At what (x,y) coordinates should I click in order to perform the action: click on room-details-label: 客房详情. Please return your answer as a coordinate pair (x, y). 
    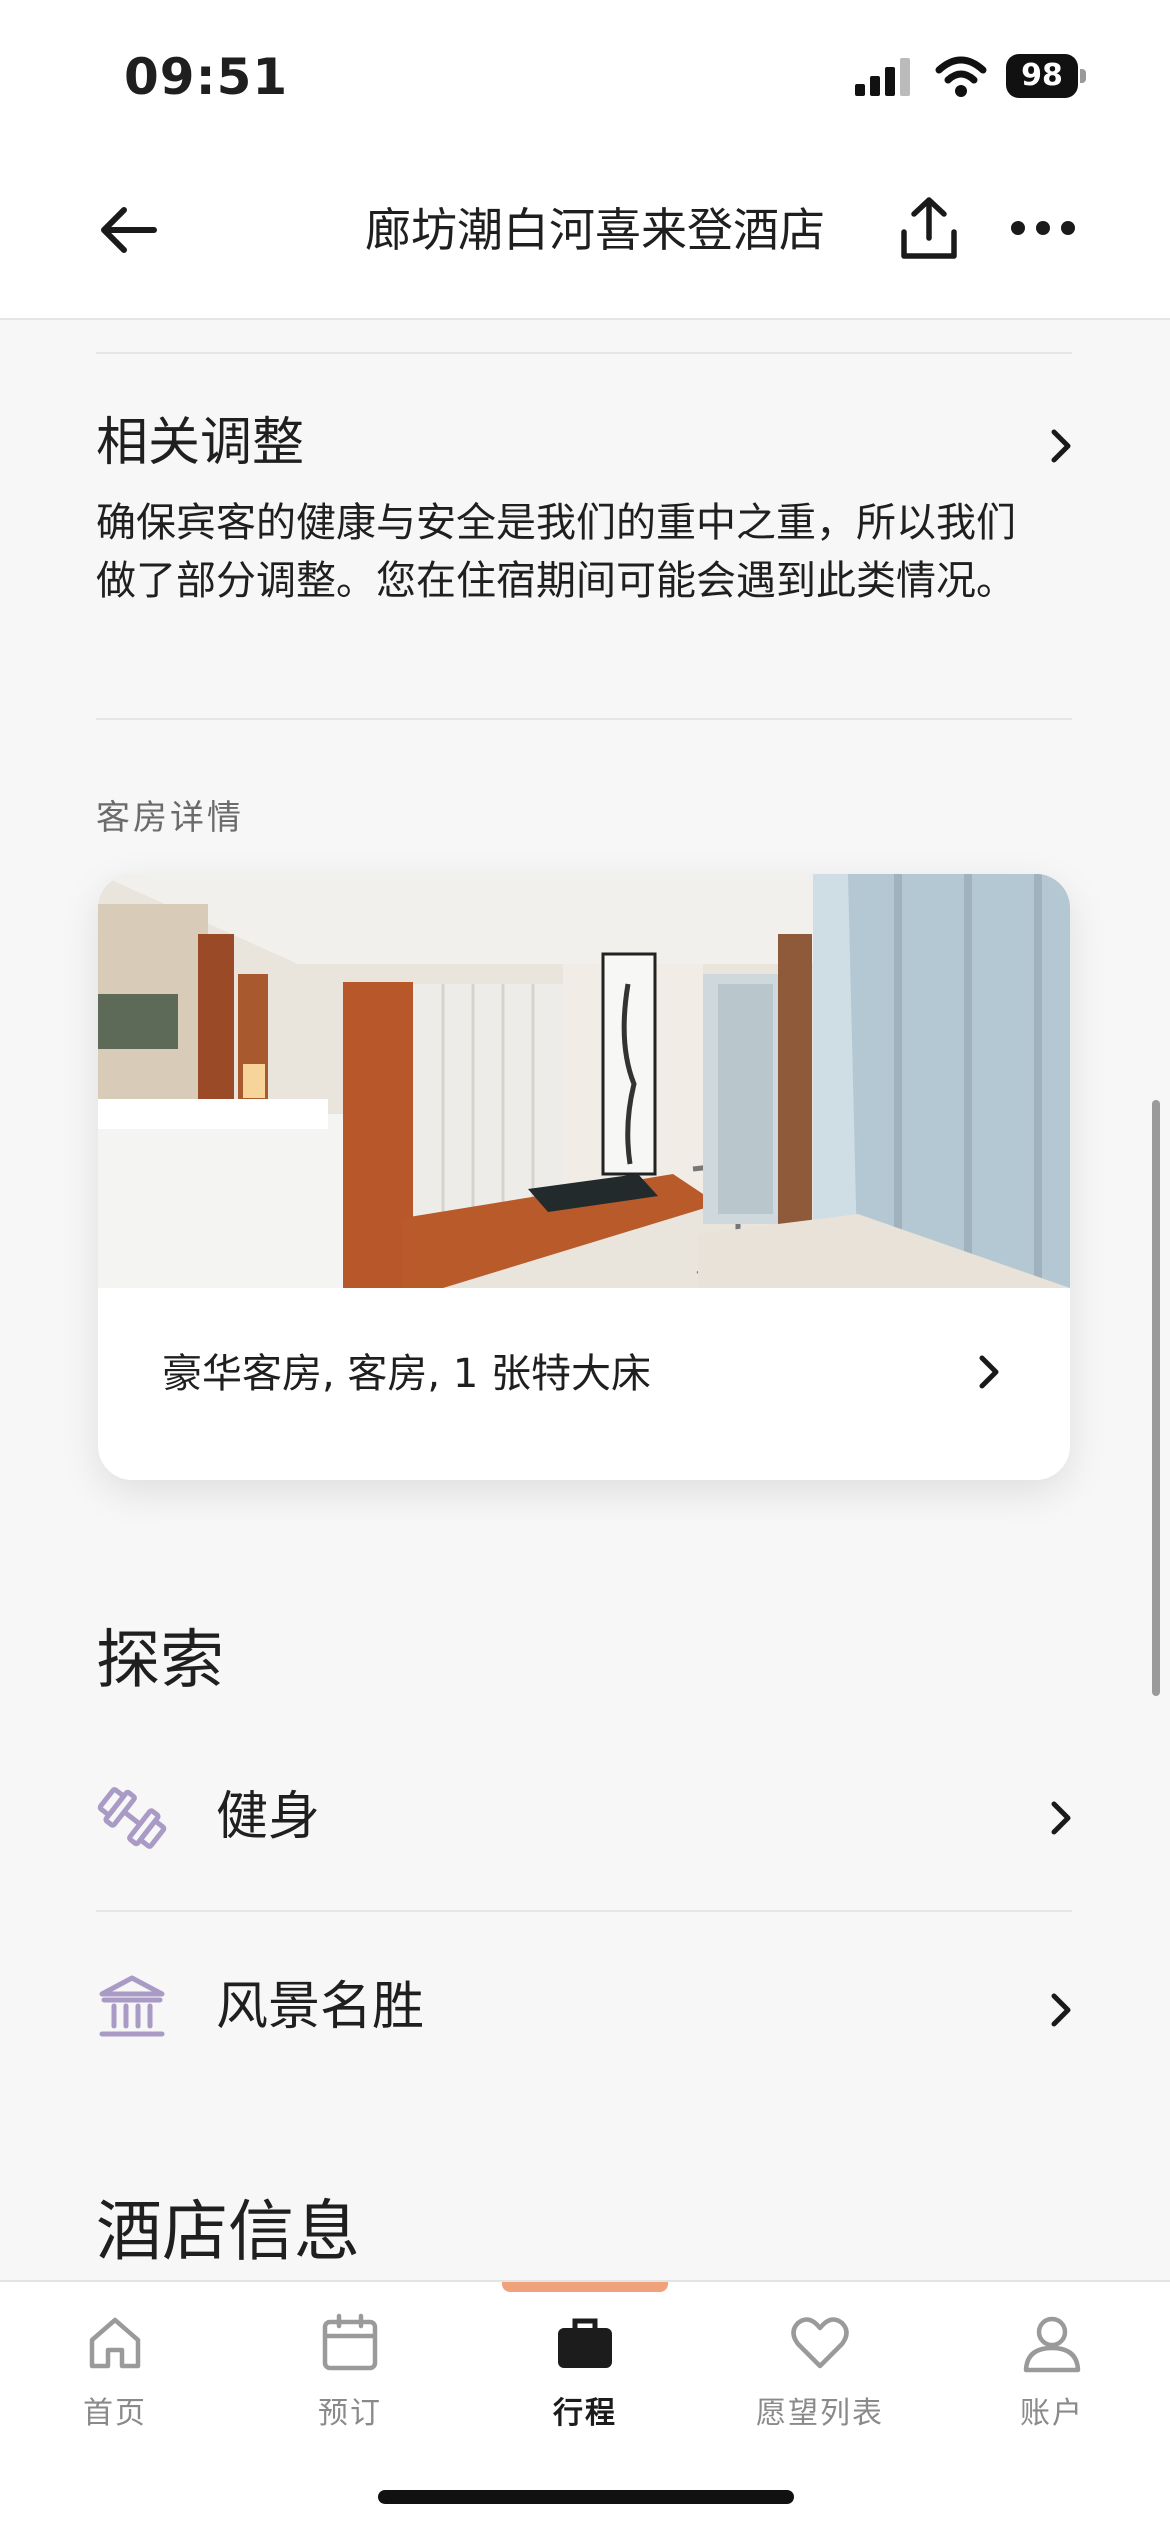
    Looking at the image, I should click on (170, 818).